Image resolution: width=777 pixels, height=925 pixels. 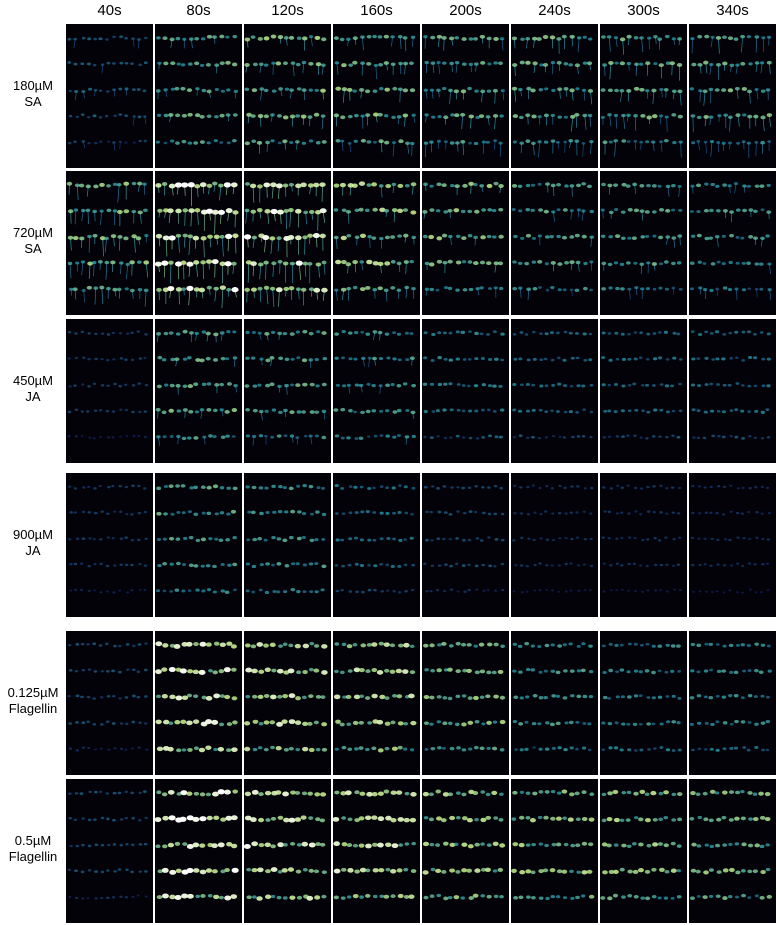 I want to click on treatment-label: 450µM JA, so click(x=33, y=389).